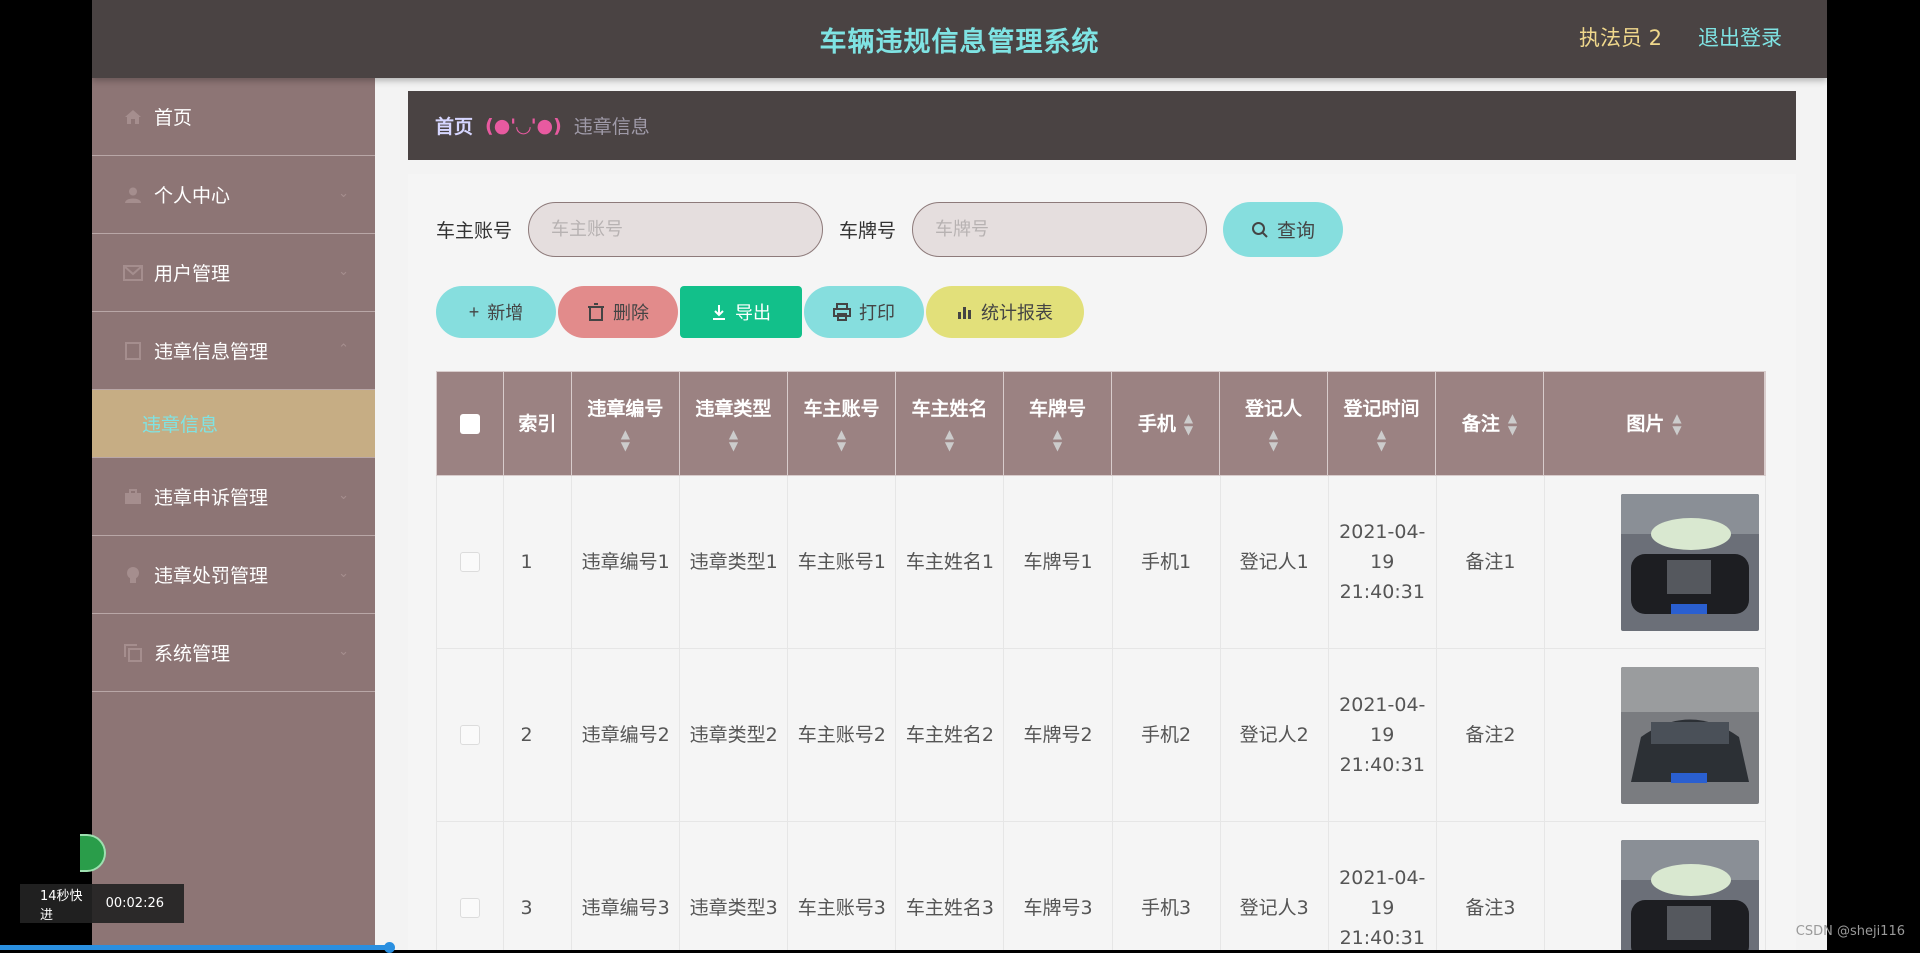 The height and width of the screenshot is (953, 1920). Describe the element at coordinates (1381, 408) in the screenshot. I see `column-header-label: 登记时间` at that location.